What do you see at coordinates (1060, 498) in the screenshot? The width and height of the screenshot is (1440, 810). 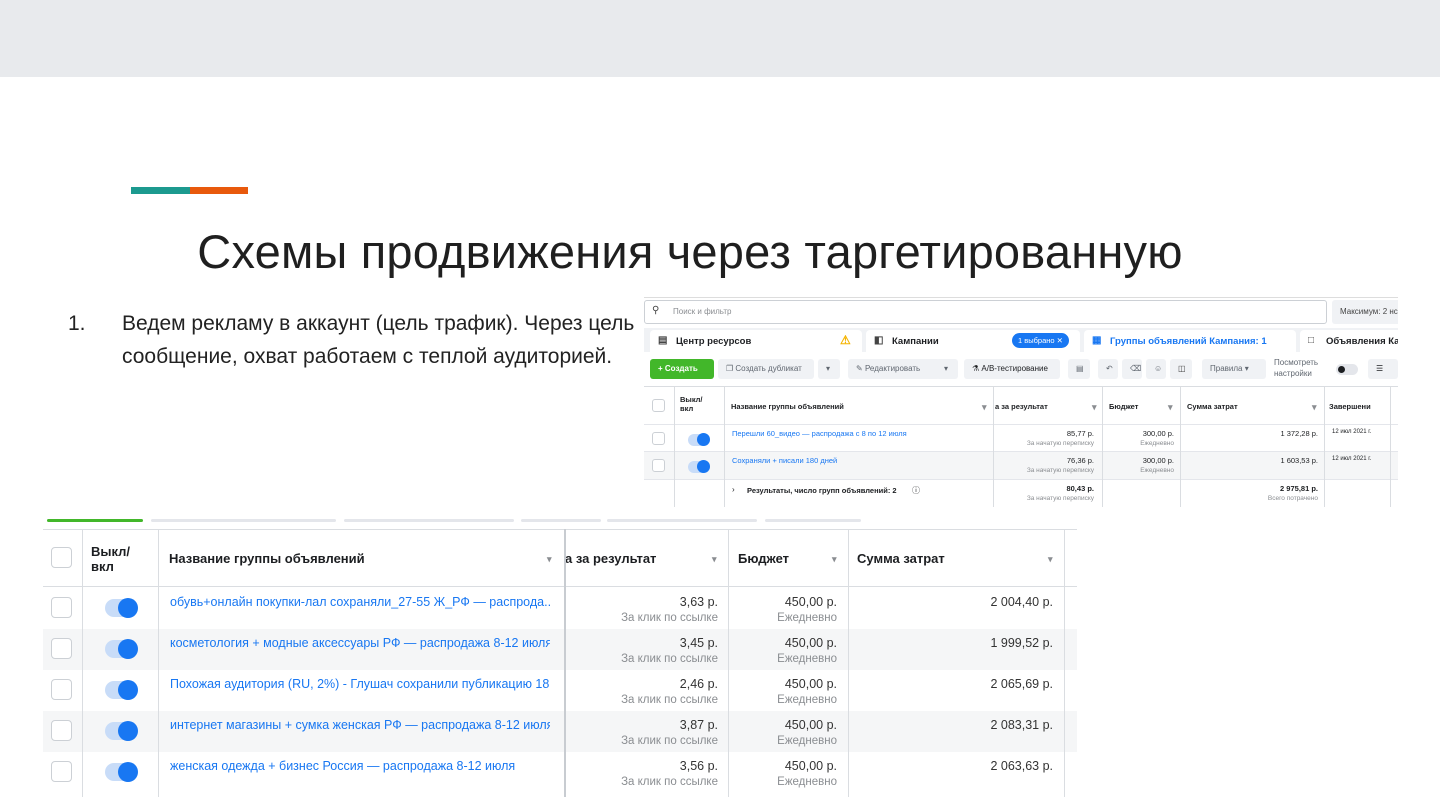 I see `totals-cost-sub: За начатую переписку` at bounding box center [1060, 498].